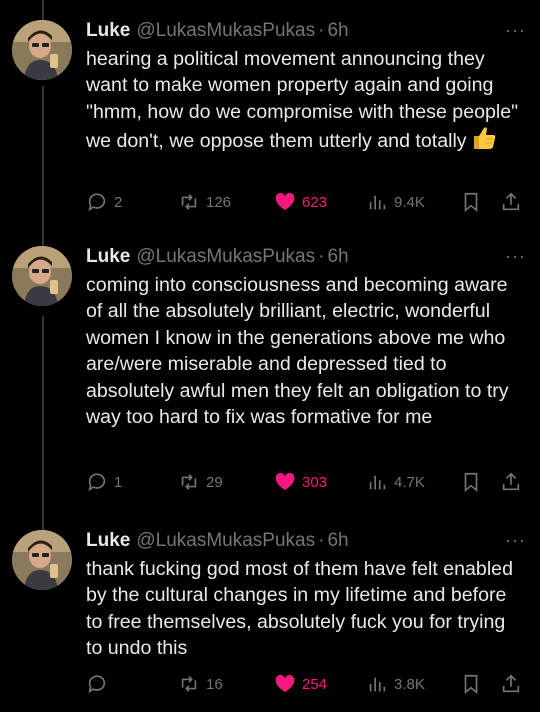  I want to click on reply-button, so click(100, 684).